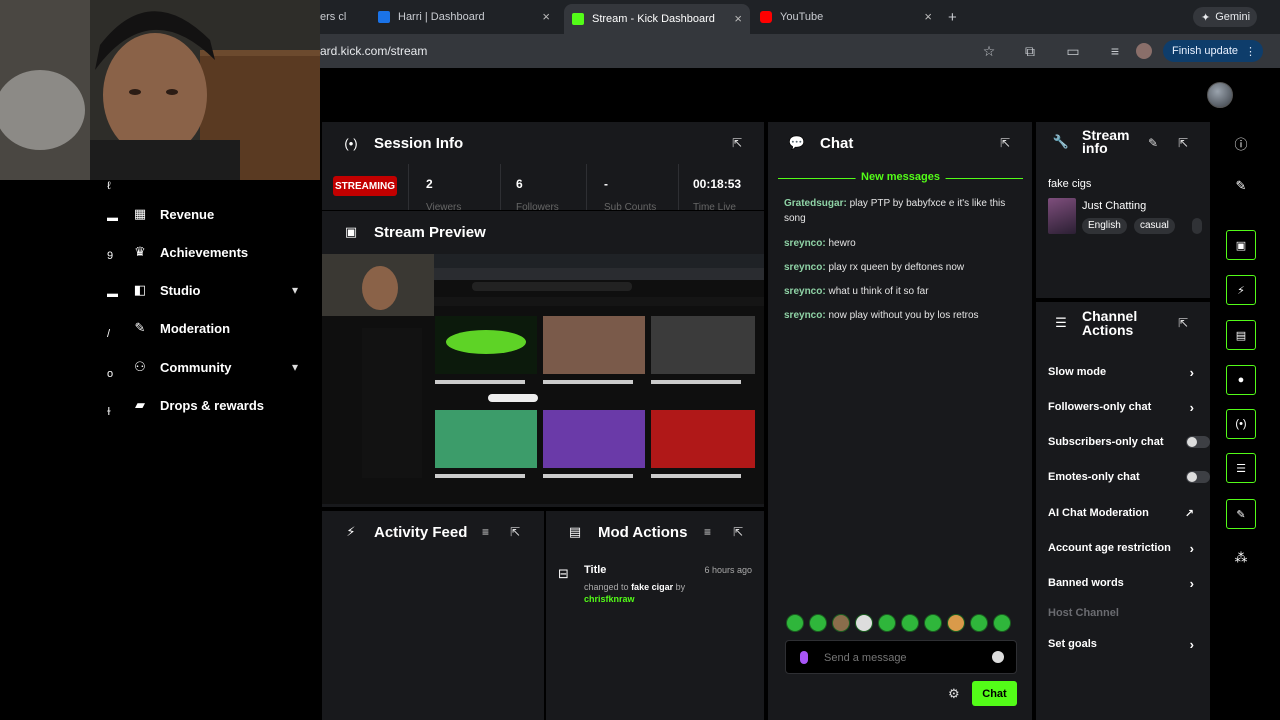 The height and width of the screenshot is (720, 1280). Describe the element at coordinates (1115, 51) in the screenshot. I see `media-controls-icon: ≡` at that location.